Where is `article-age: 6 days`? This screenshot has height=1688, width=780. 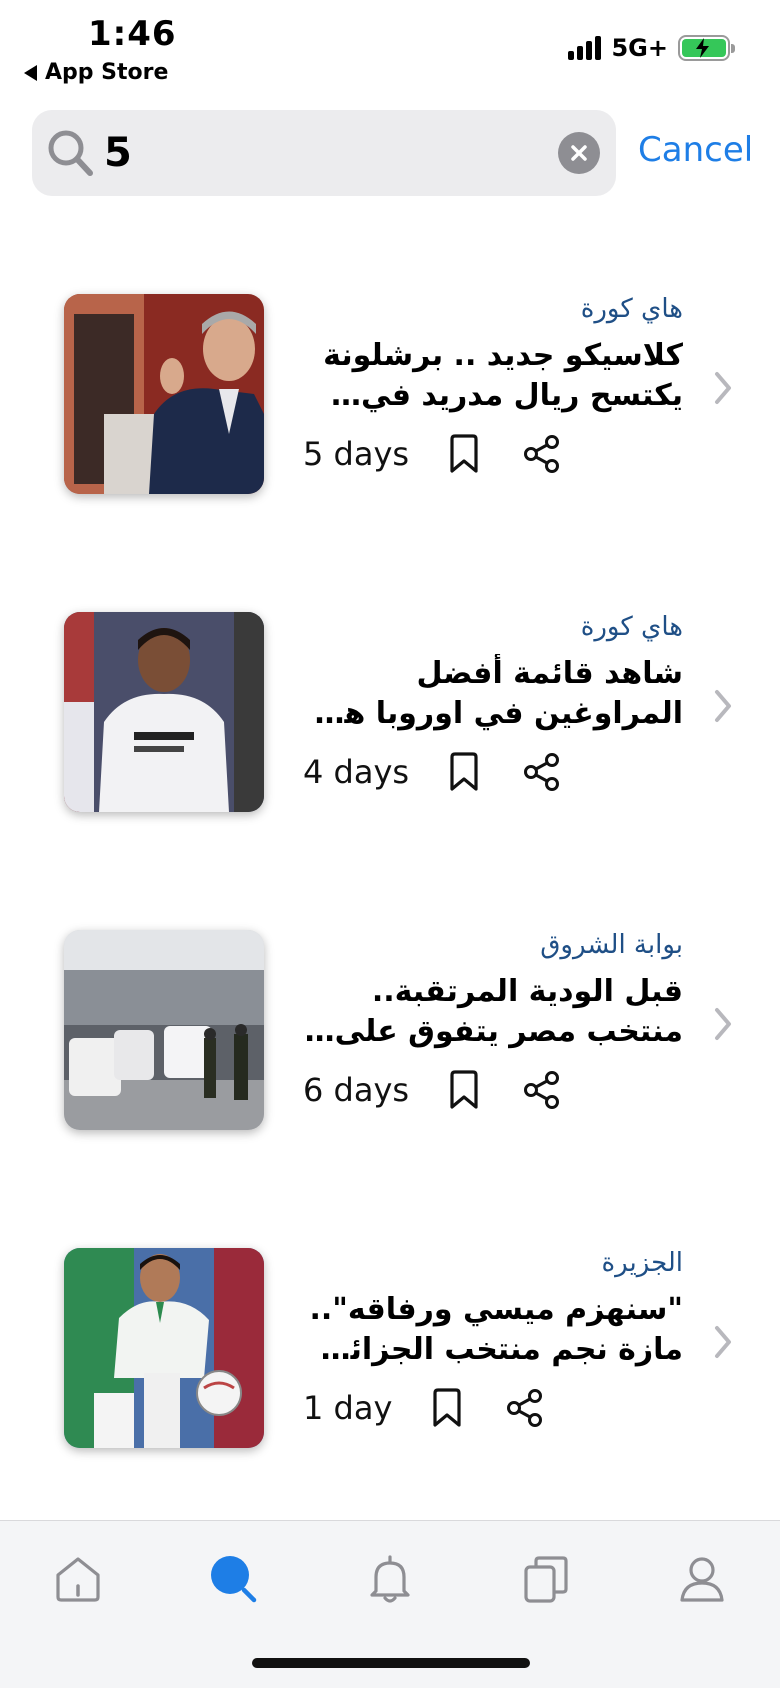 article-age: 6 days is located at coordinates (356, 1090).